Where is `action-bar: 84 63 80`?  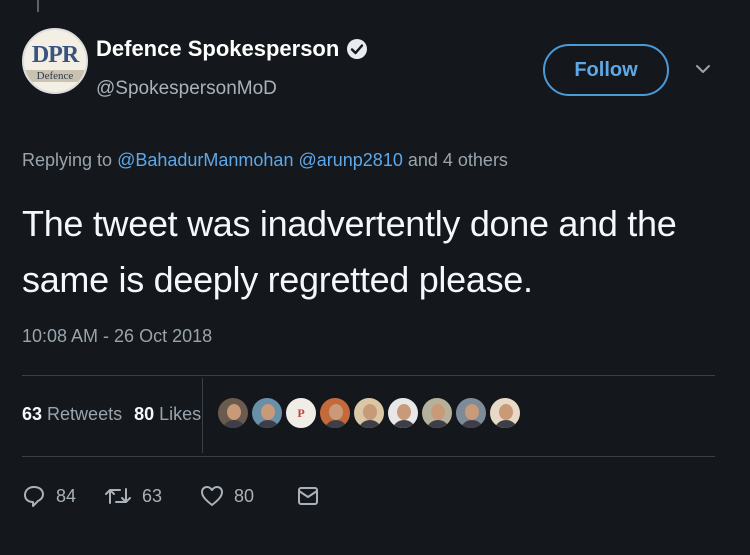 action-bar: 84 63 80 is located at coordinates (171, 496).